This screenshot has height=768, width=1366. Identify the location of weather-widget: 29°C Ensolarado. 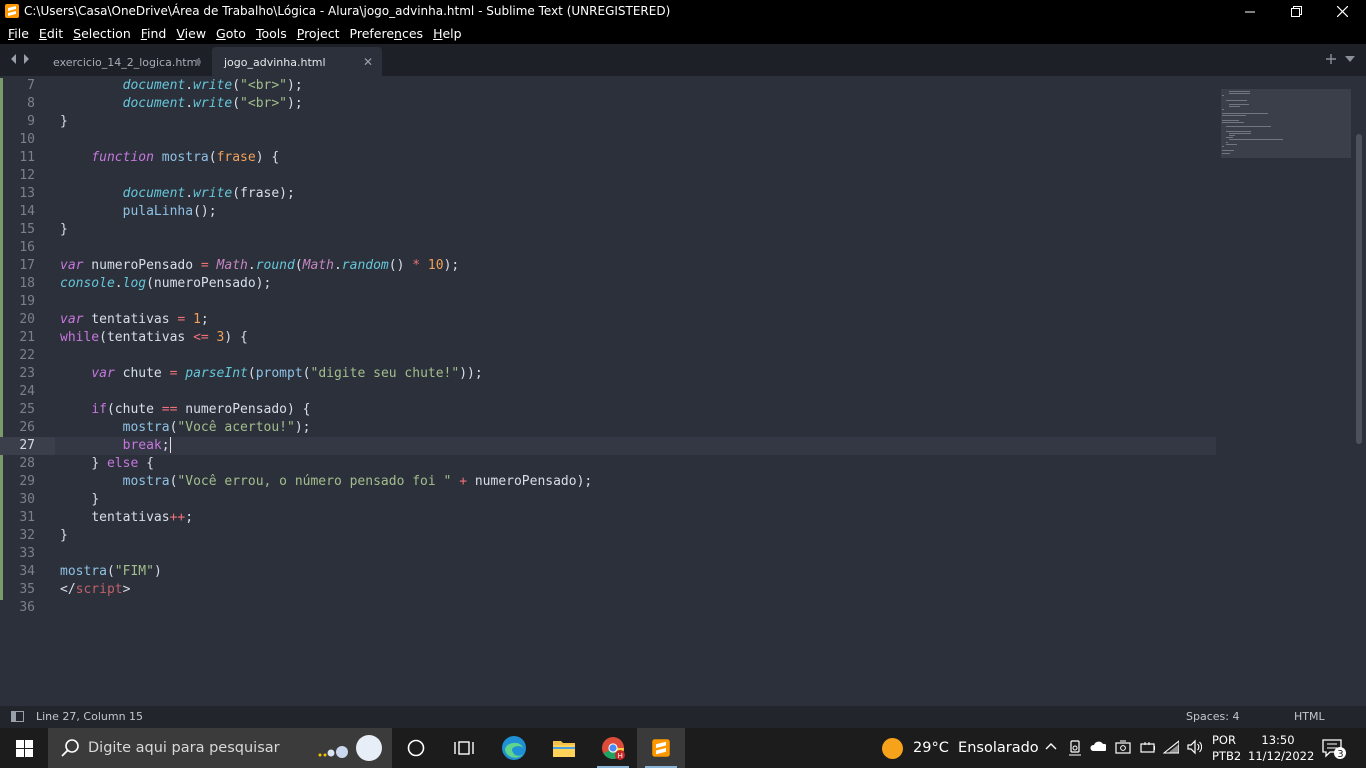
(960, 748).